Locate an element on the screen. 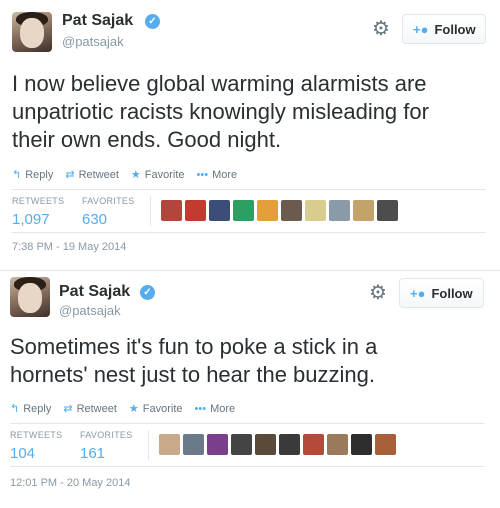 This screenshot has width=500, height=508. tweet-stats: RETWEETS 104 FAVORITES 161 is located at coordinates (247, 445).